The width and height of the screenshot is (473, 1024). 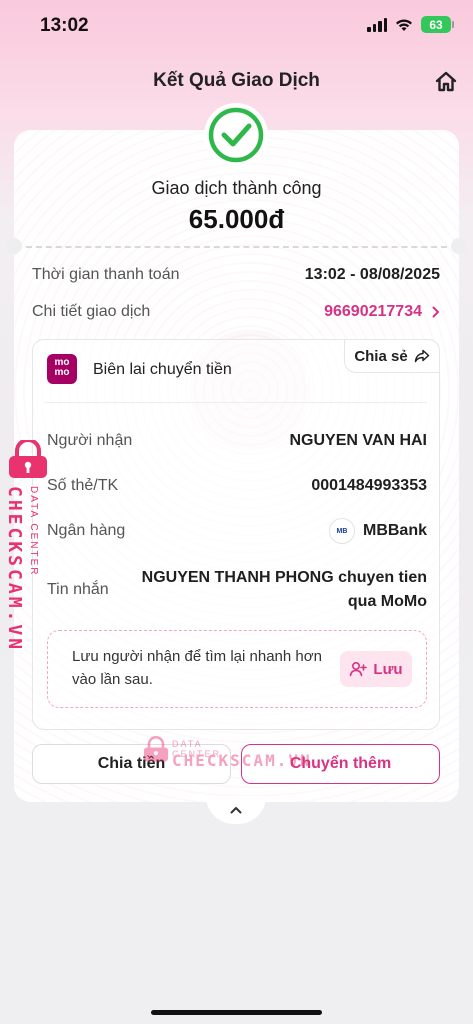 I want to click on watermark-lock, so click(x=28, y=461).